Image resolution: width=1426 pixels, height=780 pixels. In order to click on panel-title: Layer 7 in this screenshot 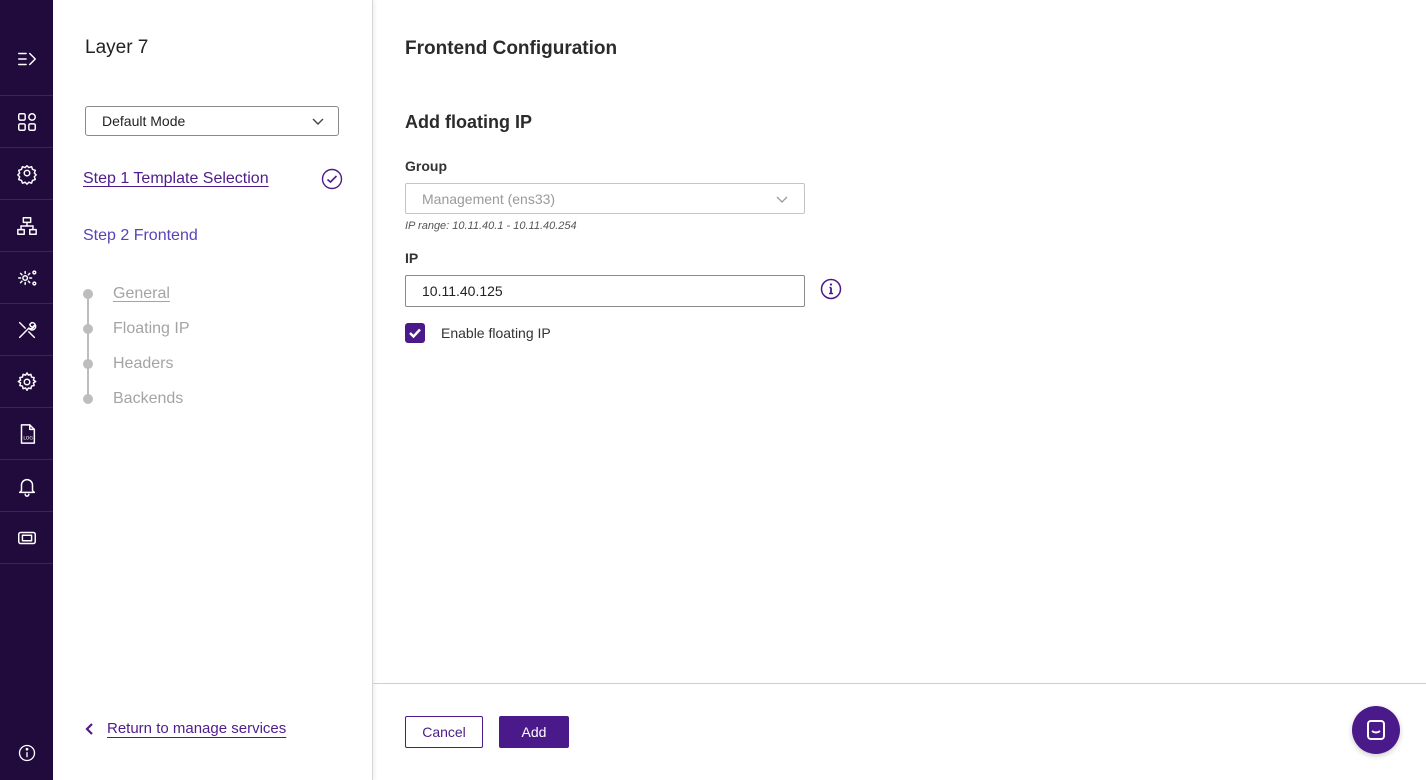, I will do `click(117, 47)`.